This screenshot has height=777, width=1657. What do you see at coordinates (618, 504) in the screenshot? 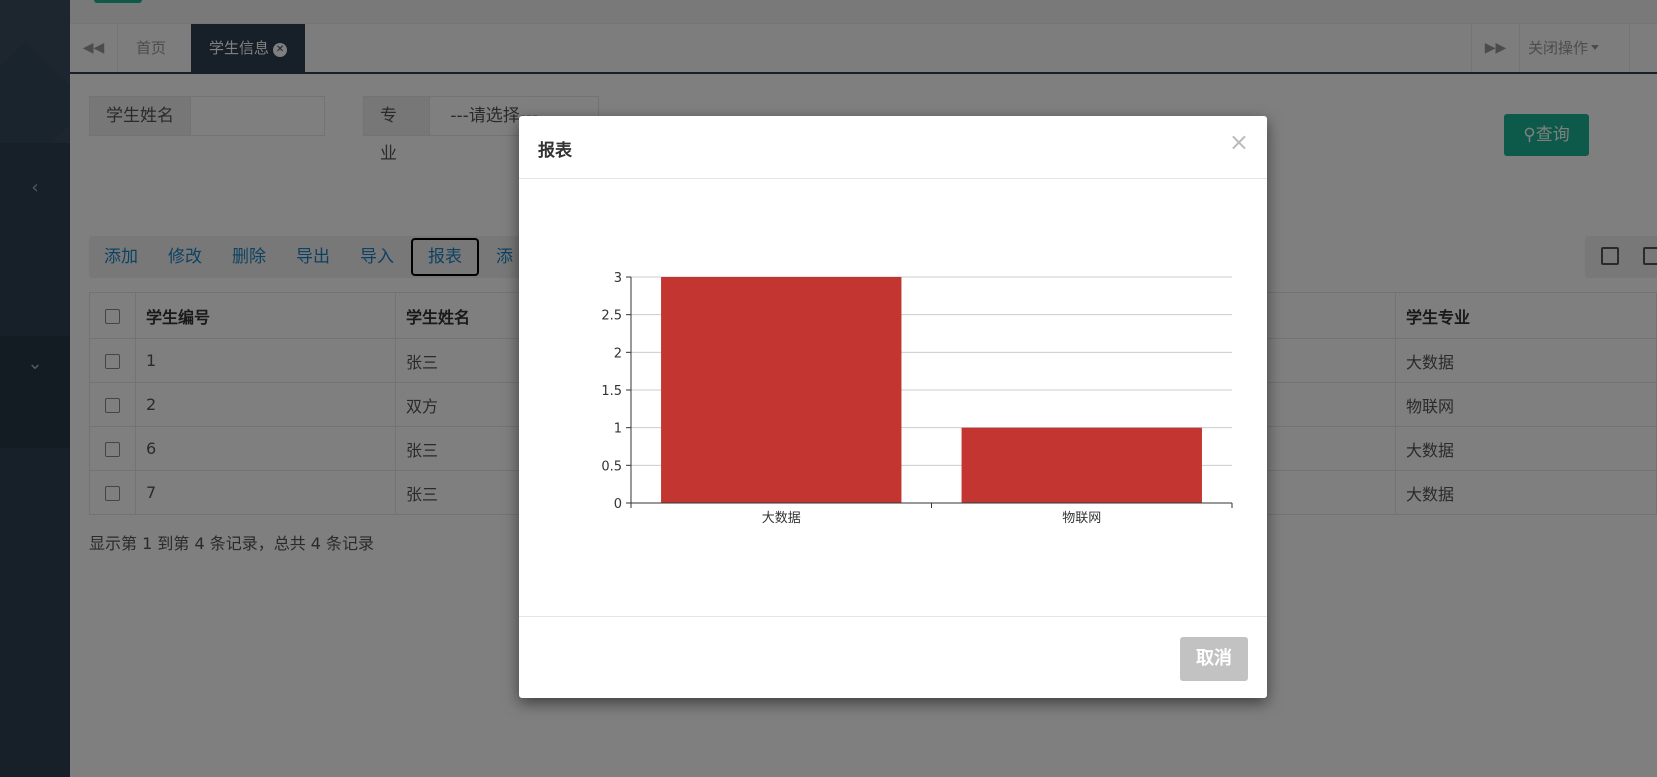
I see `y-tick-label: 0` at bounding box center [618, 504].